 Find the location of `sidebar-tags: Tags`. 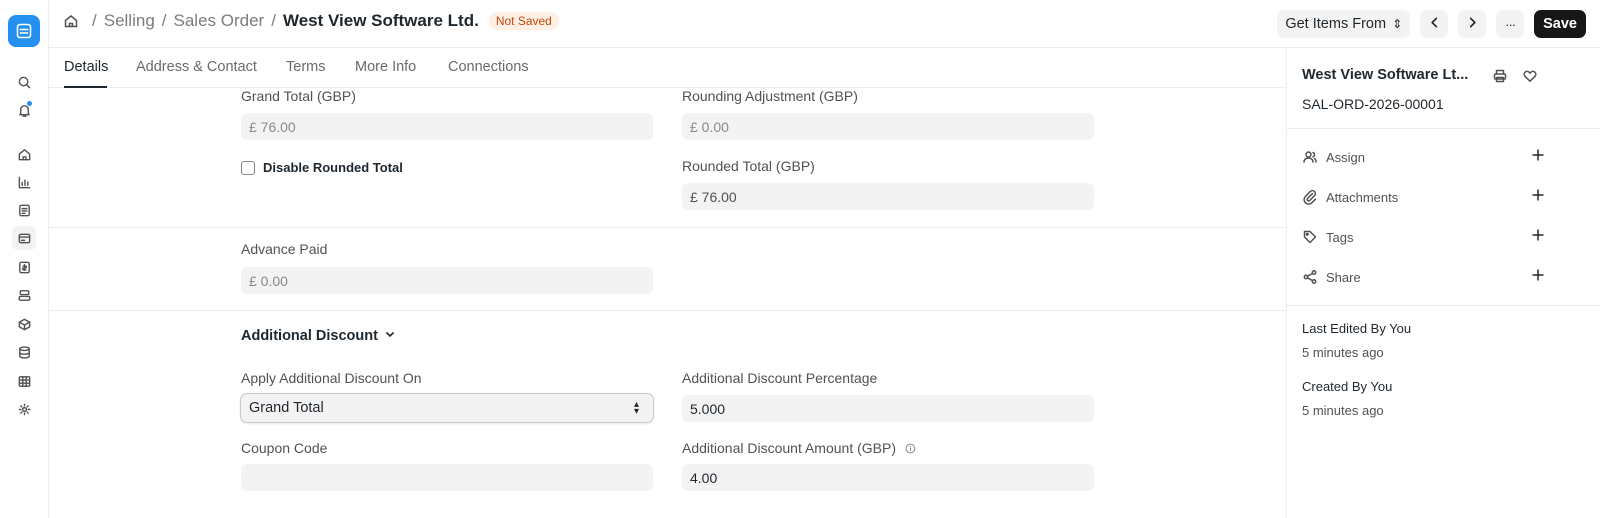

sidebar-tags: Tags is located at coordinates (1424, 237).